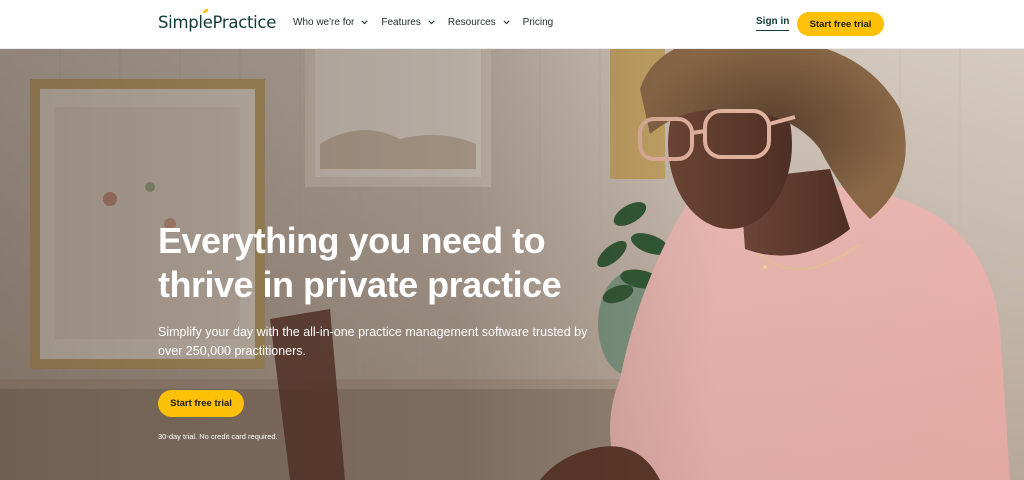  I want to click on logo: SimplePractice, so click(217, 20).